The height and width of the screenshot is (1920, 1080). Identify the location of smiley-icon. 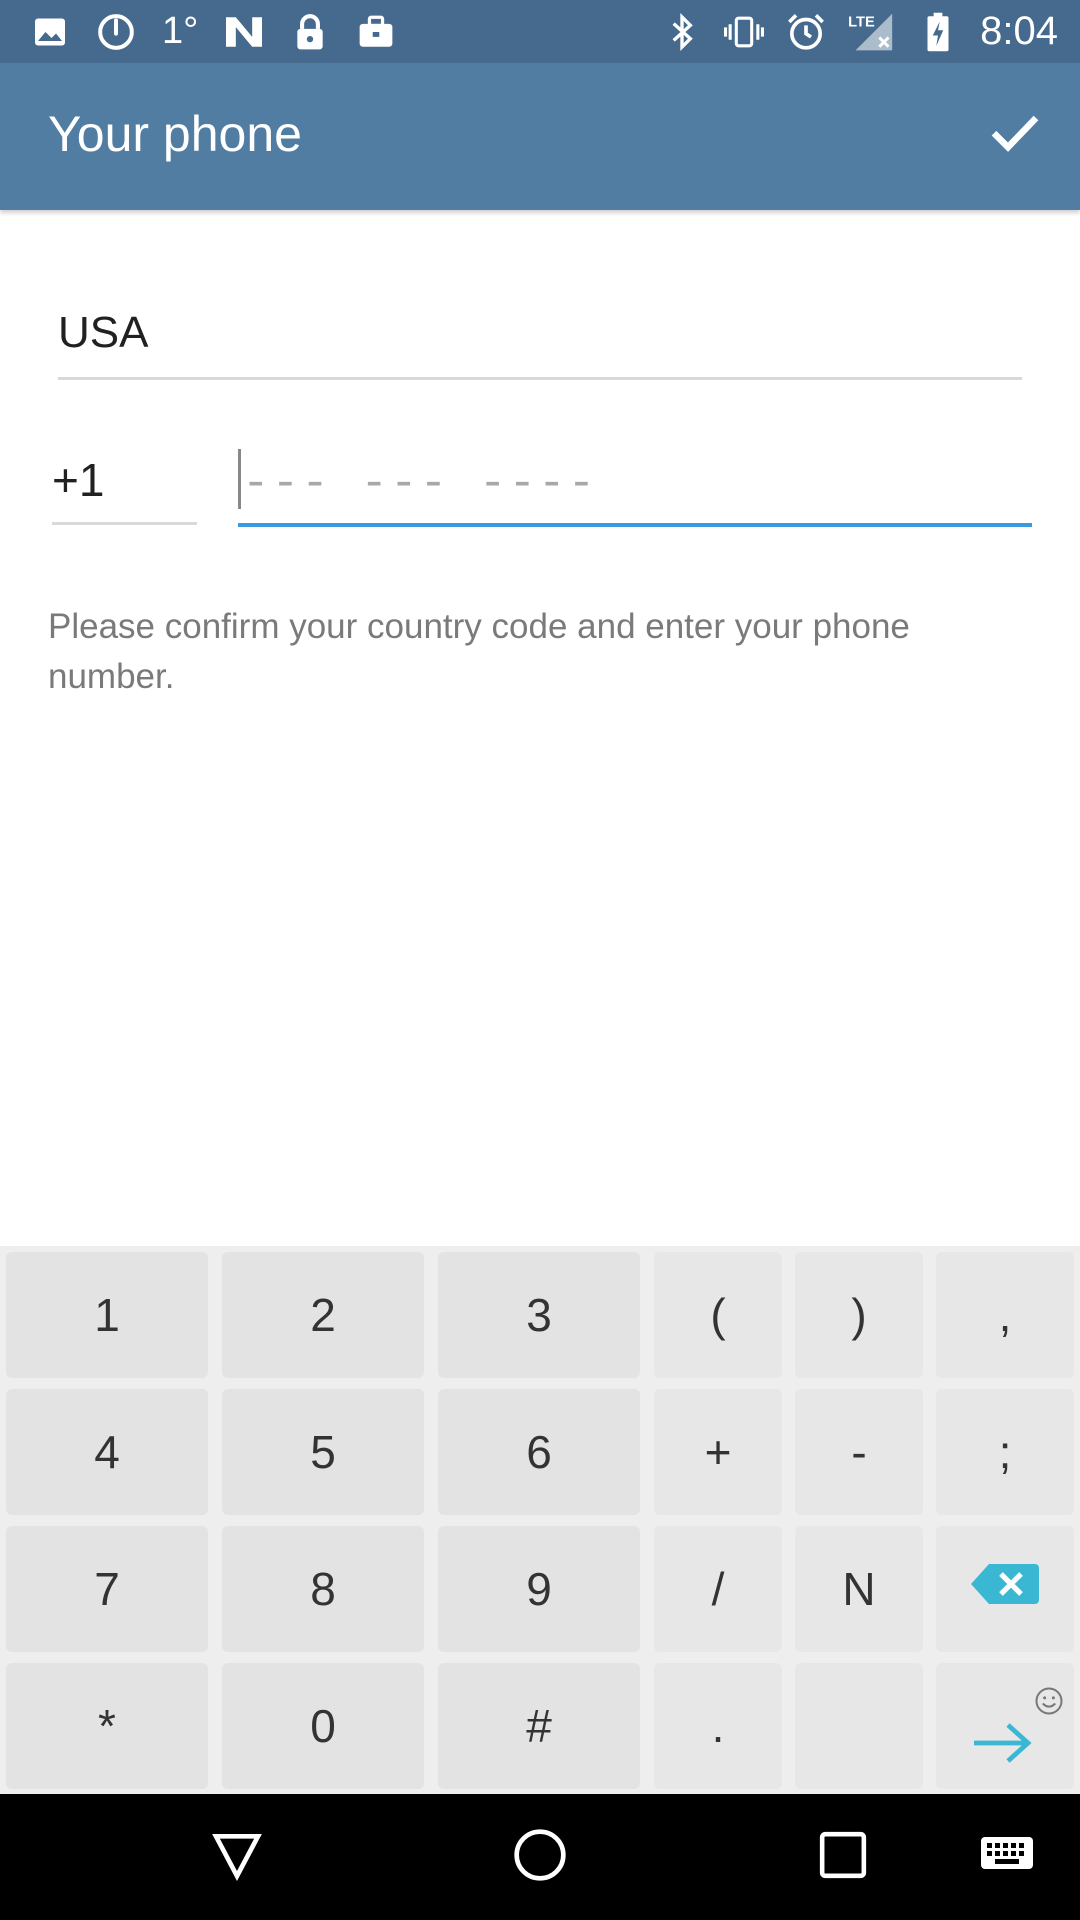
(1049, 1700).